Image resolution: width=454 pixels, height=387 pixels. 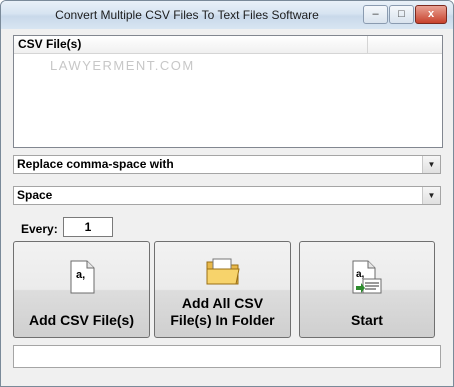 I want to click on list-header: CSV File(s), so click(x=228, y=45).